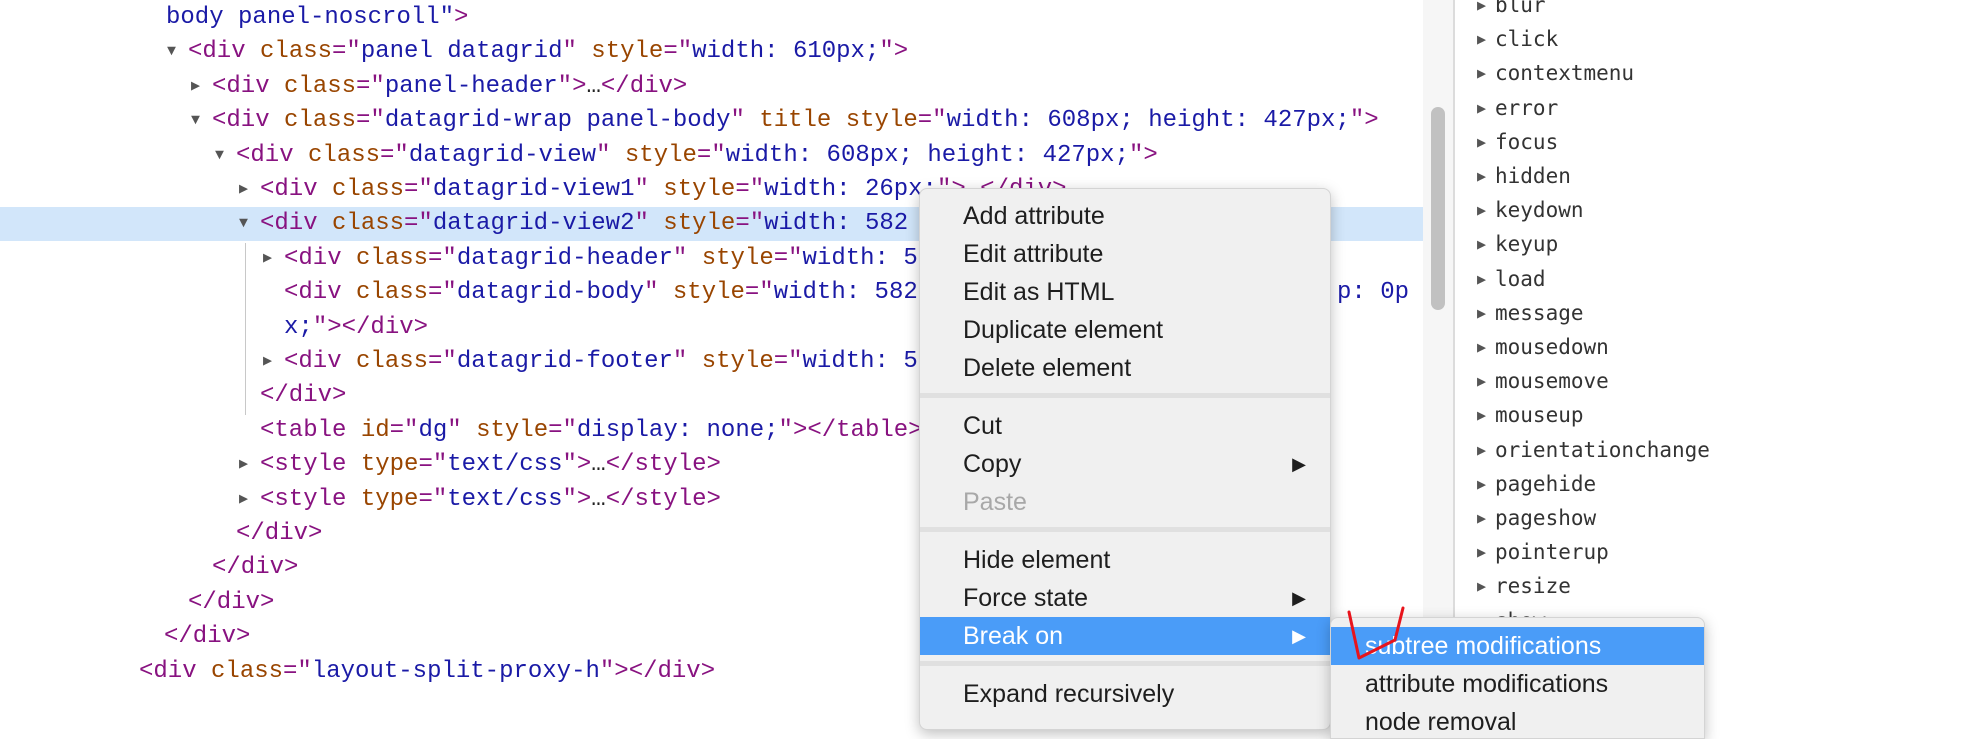 This screenshot has width=1972, height=739. What do you see at coordinates (1713, 108) in the screenshot?
I see `event-listener-item: ▶ error` at bounding box center [1713, 108].